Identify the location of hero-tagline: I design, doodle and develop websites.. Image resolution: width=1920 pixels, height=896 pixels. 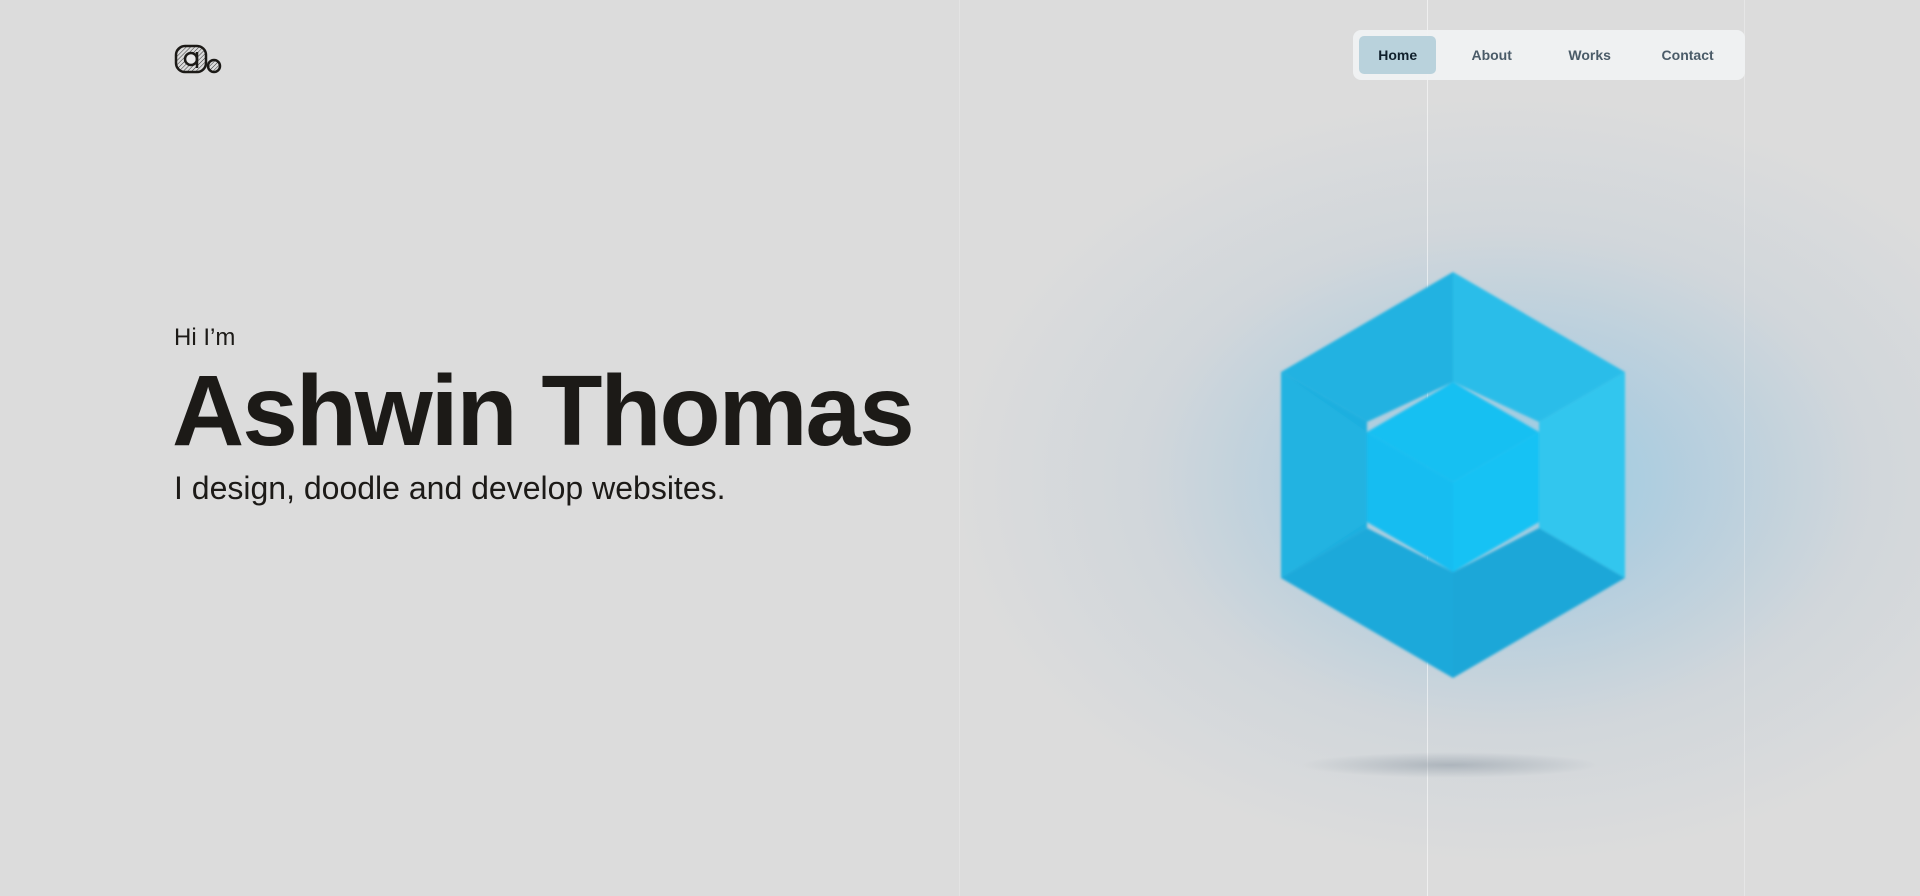
(450, 488).